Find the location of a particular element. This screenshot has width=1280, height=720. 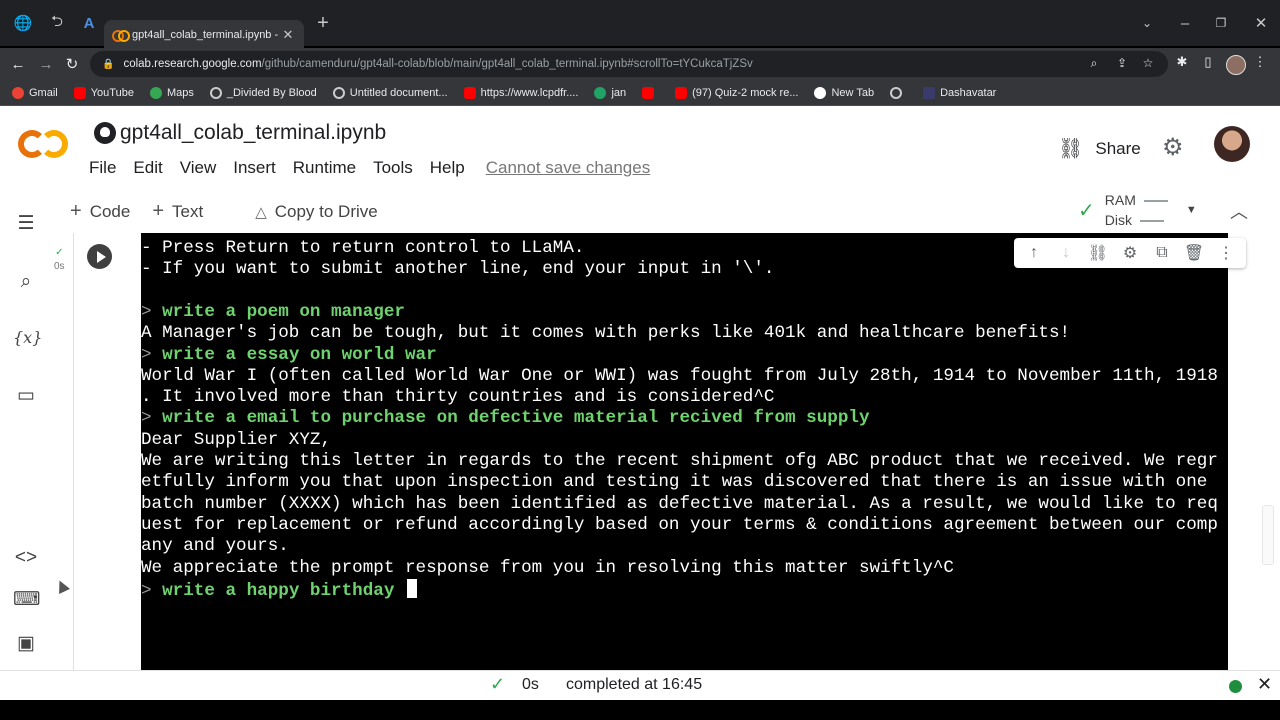

terminal-prompt-line: > write a essay on world war is located at coordinates (289, 355).